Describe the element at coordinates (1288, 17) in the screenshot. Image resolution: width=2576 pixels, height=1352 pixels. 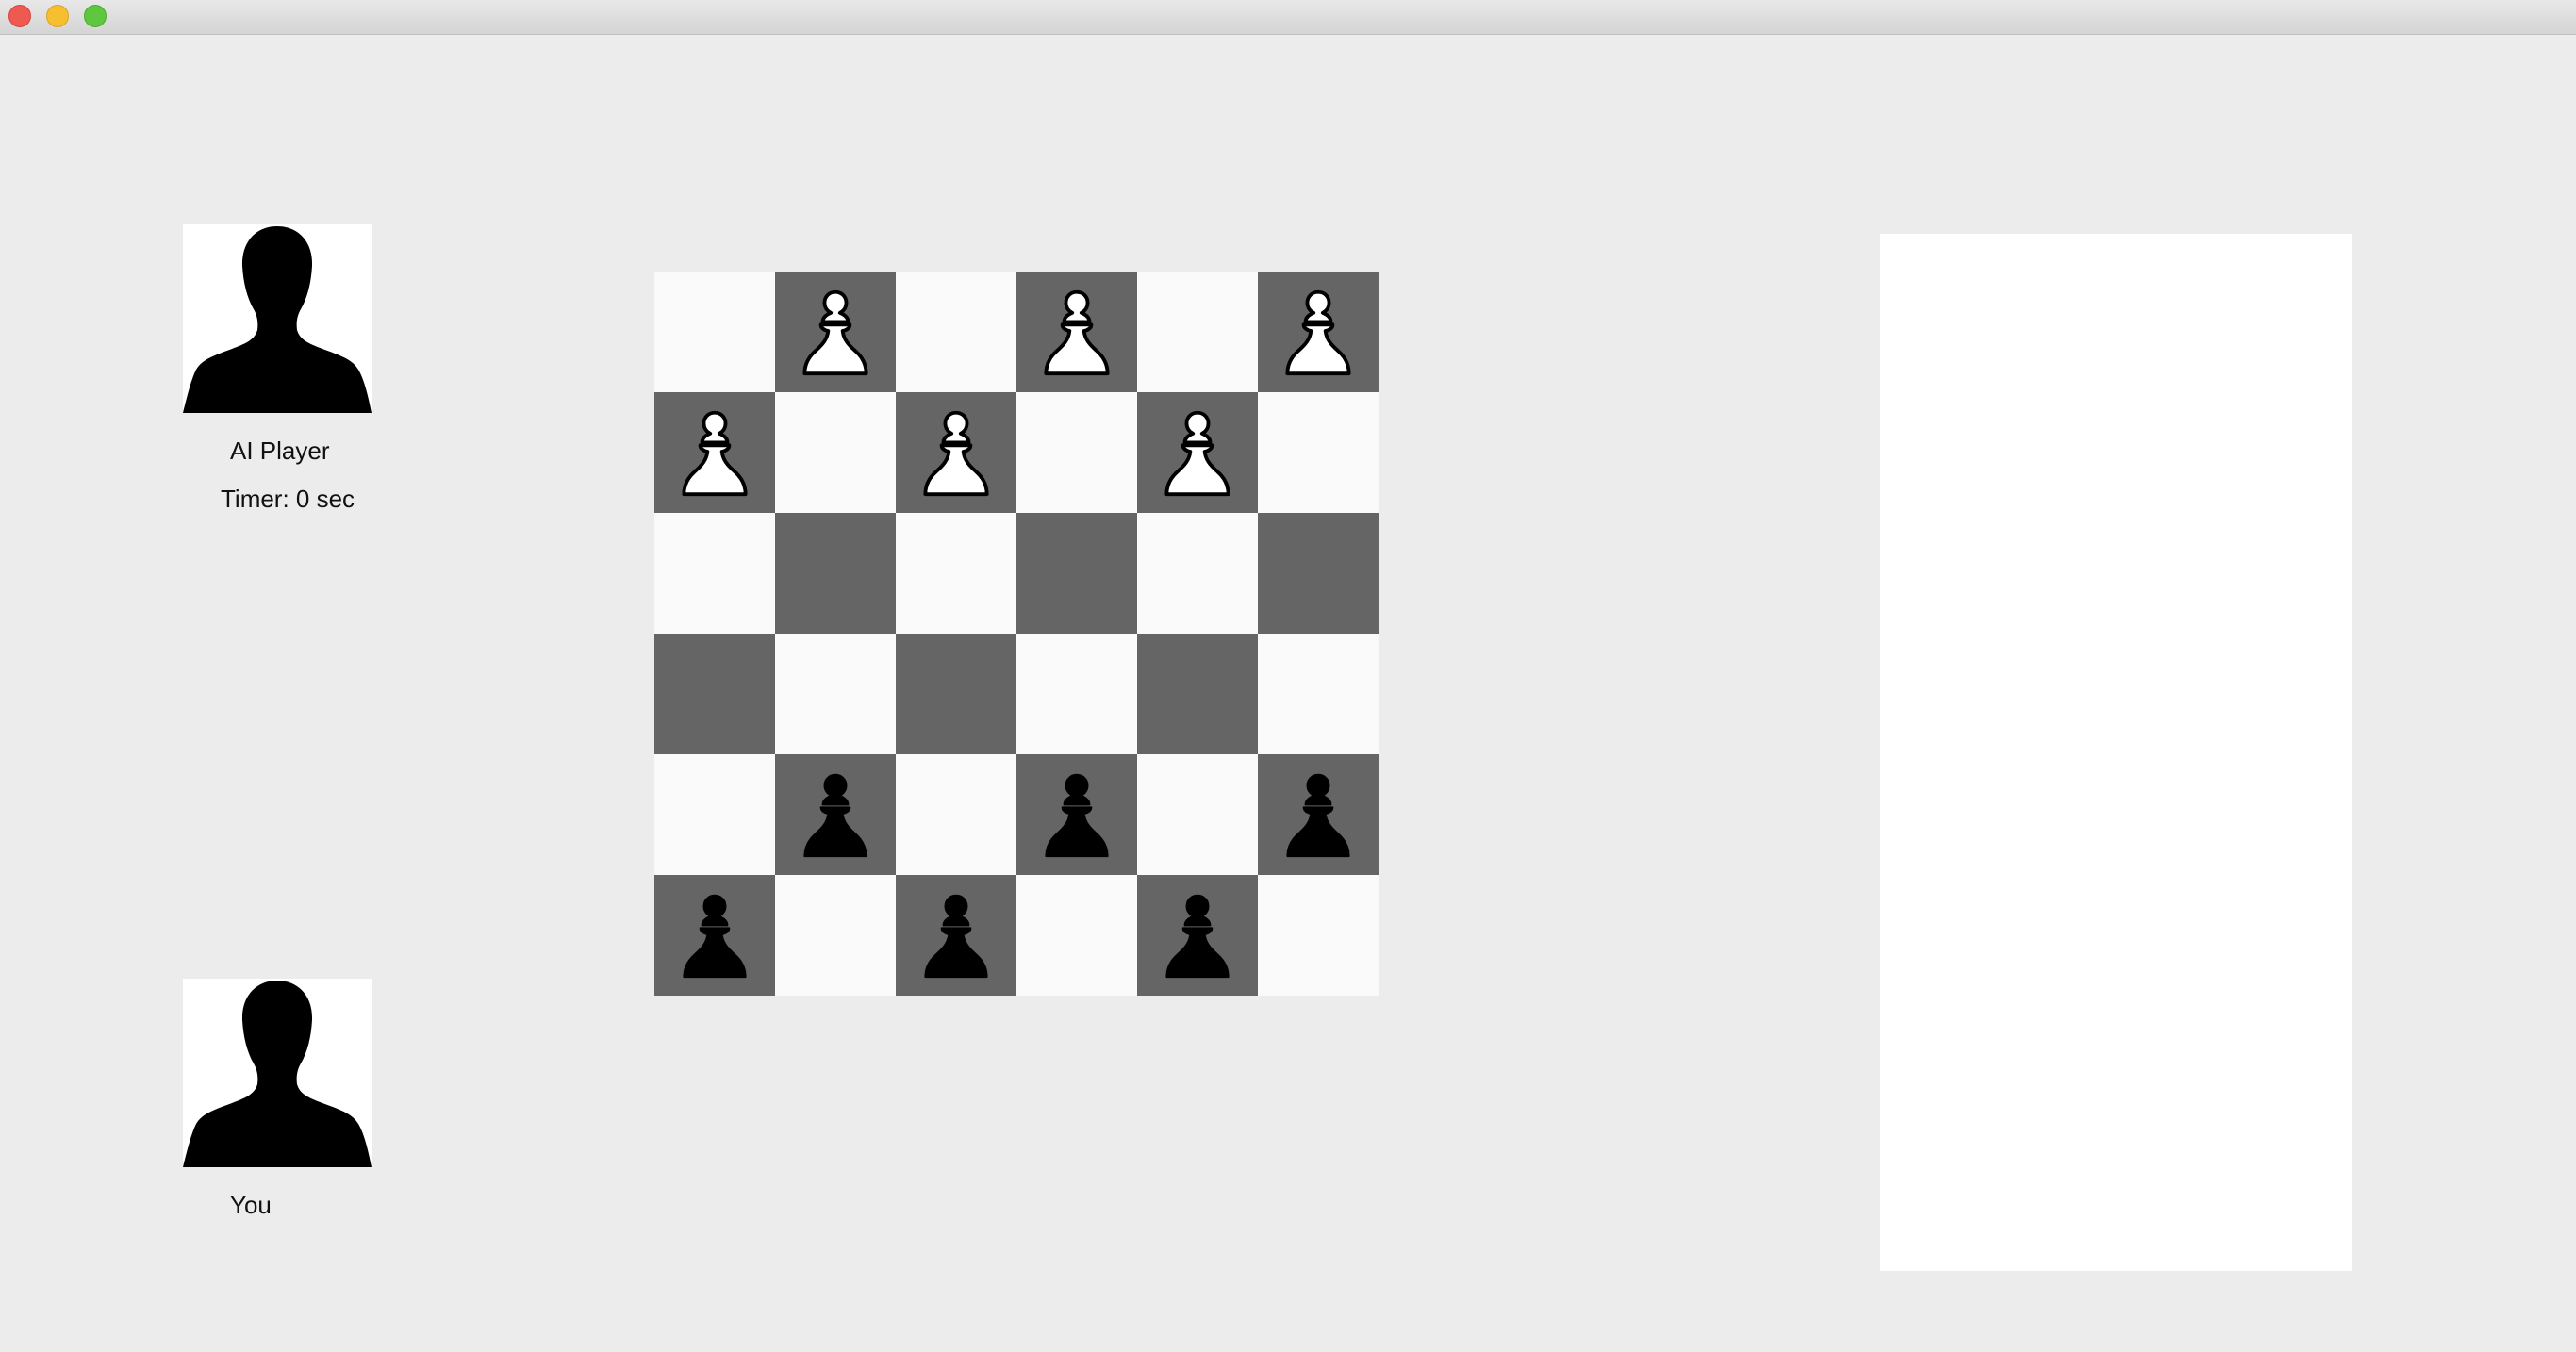
I see `title-bar` at that location.